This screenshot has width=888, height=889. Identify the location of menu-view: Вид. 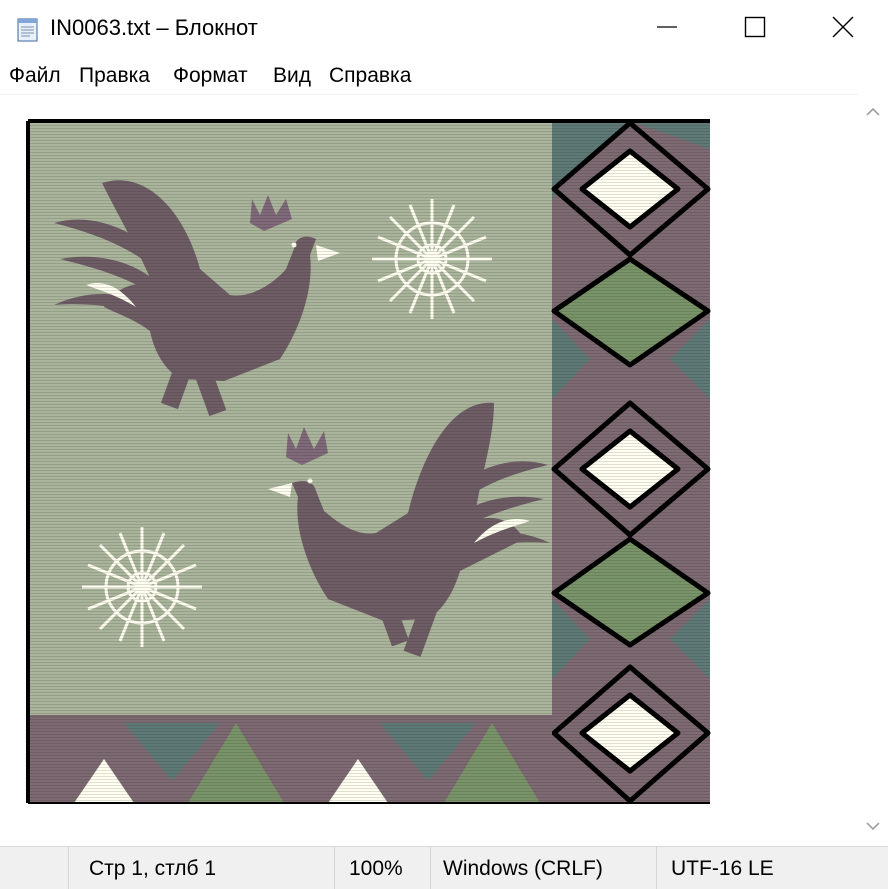
(292, 76).